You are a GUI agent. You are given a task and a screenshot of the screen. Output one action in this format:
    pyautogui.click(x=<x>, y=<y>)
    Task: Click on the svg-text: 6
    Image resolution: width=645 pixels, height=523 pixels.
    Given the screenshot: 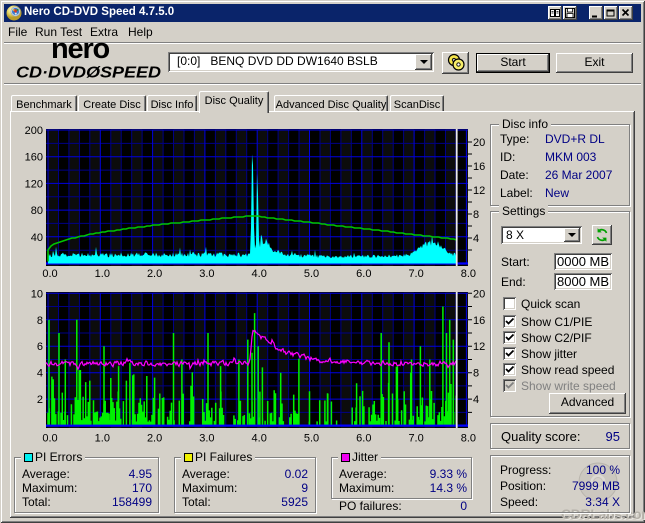 What is the action you would take?
    pyautogui.click(x=40, y=347)
    